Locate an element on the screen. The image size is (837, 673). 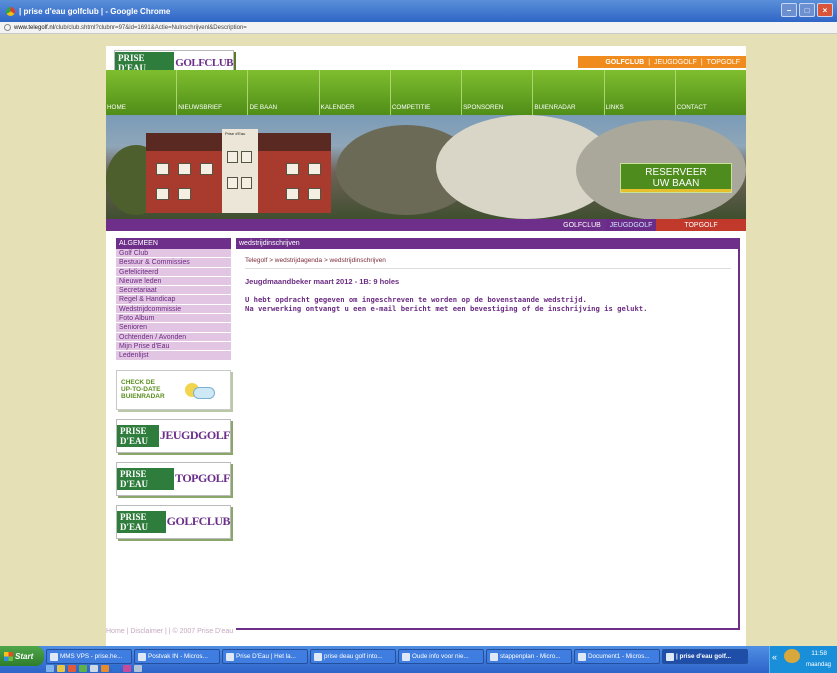
logo-word: JEUGDGOLF is located at coordinates (195, 435).